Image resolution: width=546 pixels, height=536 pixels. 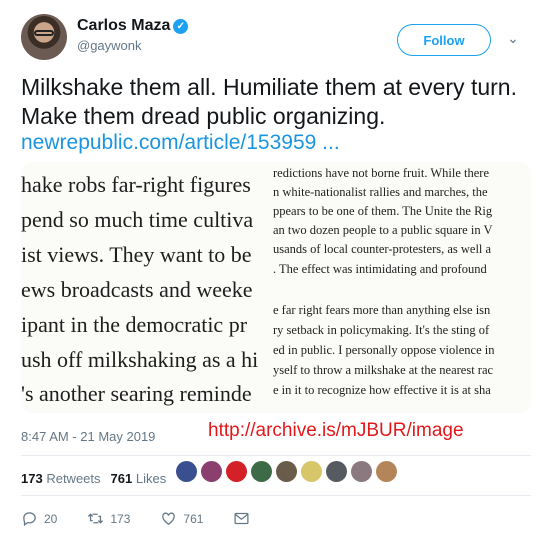 I want to click on author-name: Carlos Maza ✓, so click(x=133, y=26).